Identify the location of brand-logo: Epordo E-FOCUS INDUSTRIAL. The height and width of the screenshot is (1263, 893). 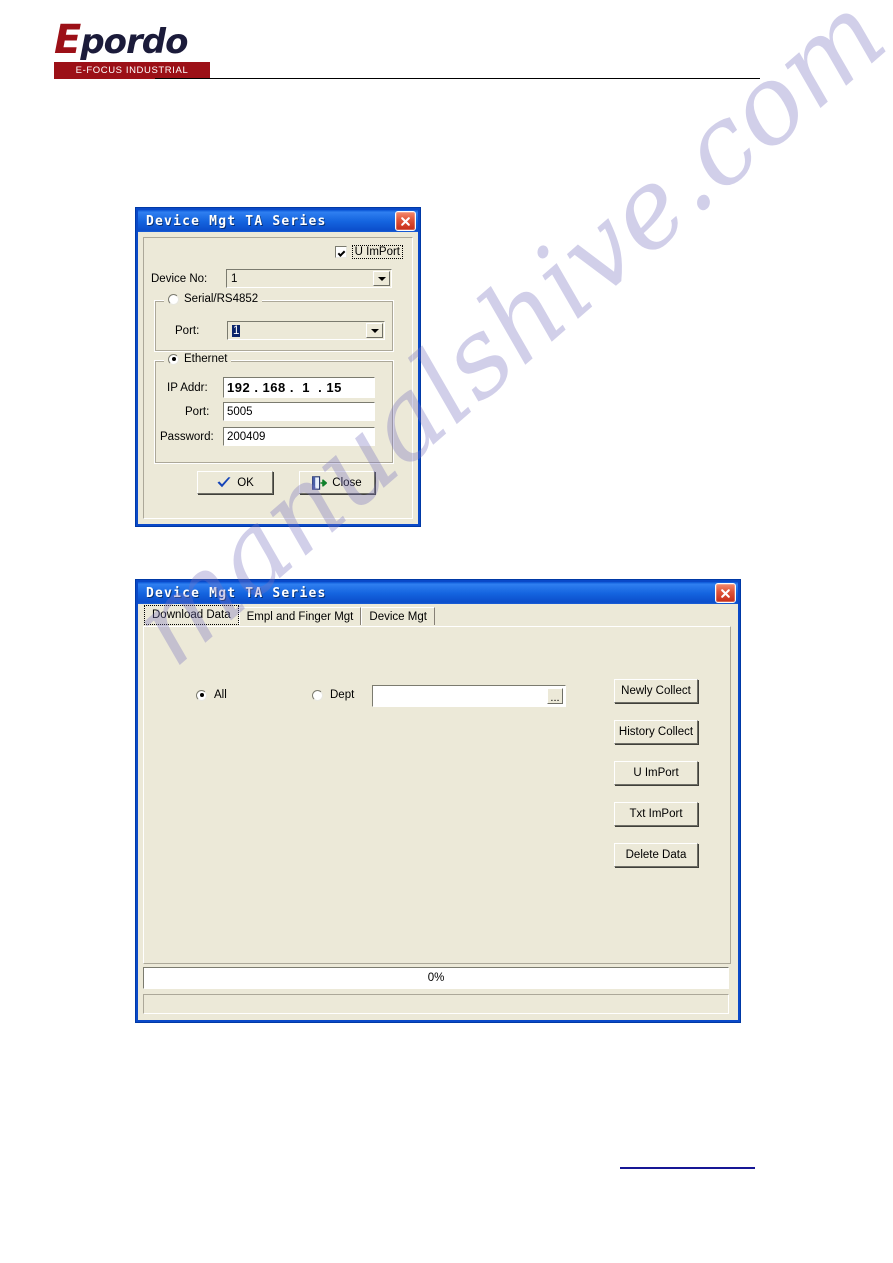
(132, 49).